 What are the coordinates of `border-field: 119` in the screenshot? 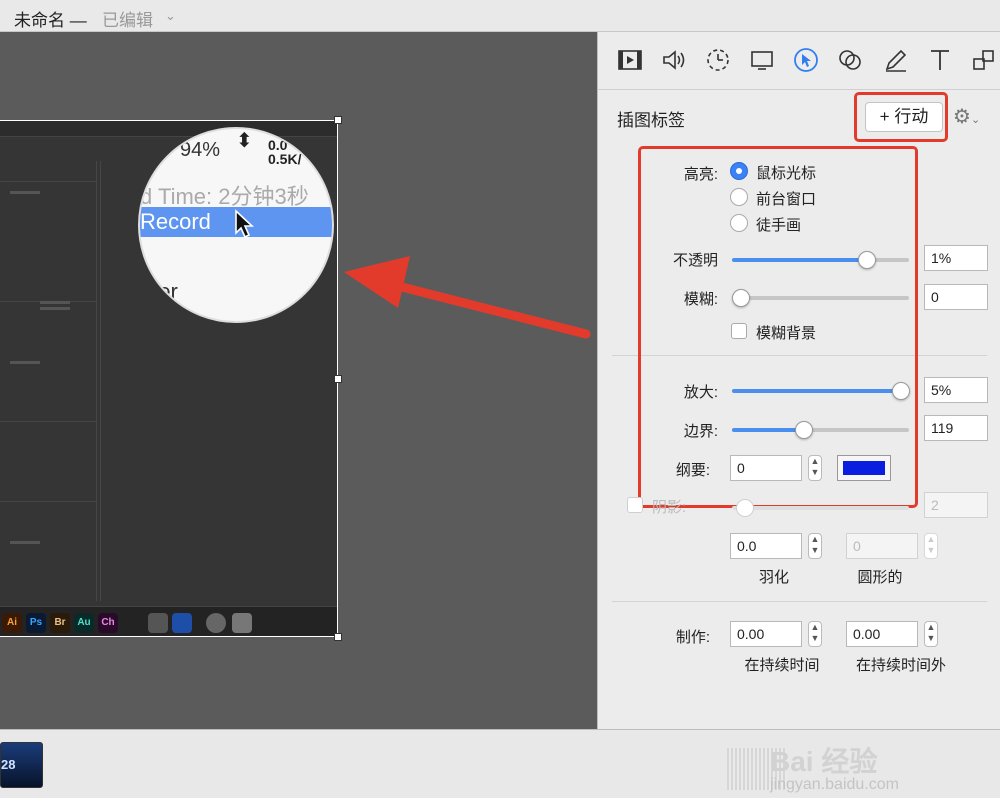 It's located at (956, 428).